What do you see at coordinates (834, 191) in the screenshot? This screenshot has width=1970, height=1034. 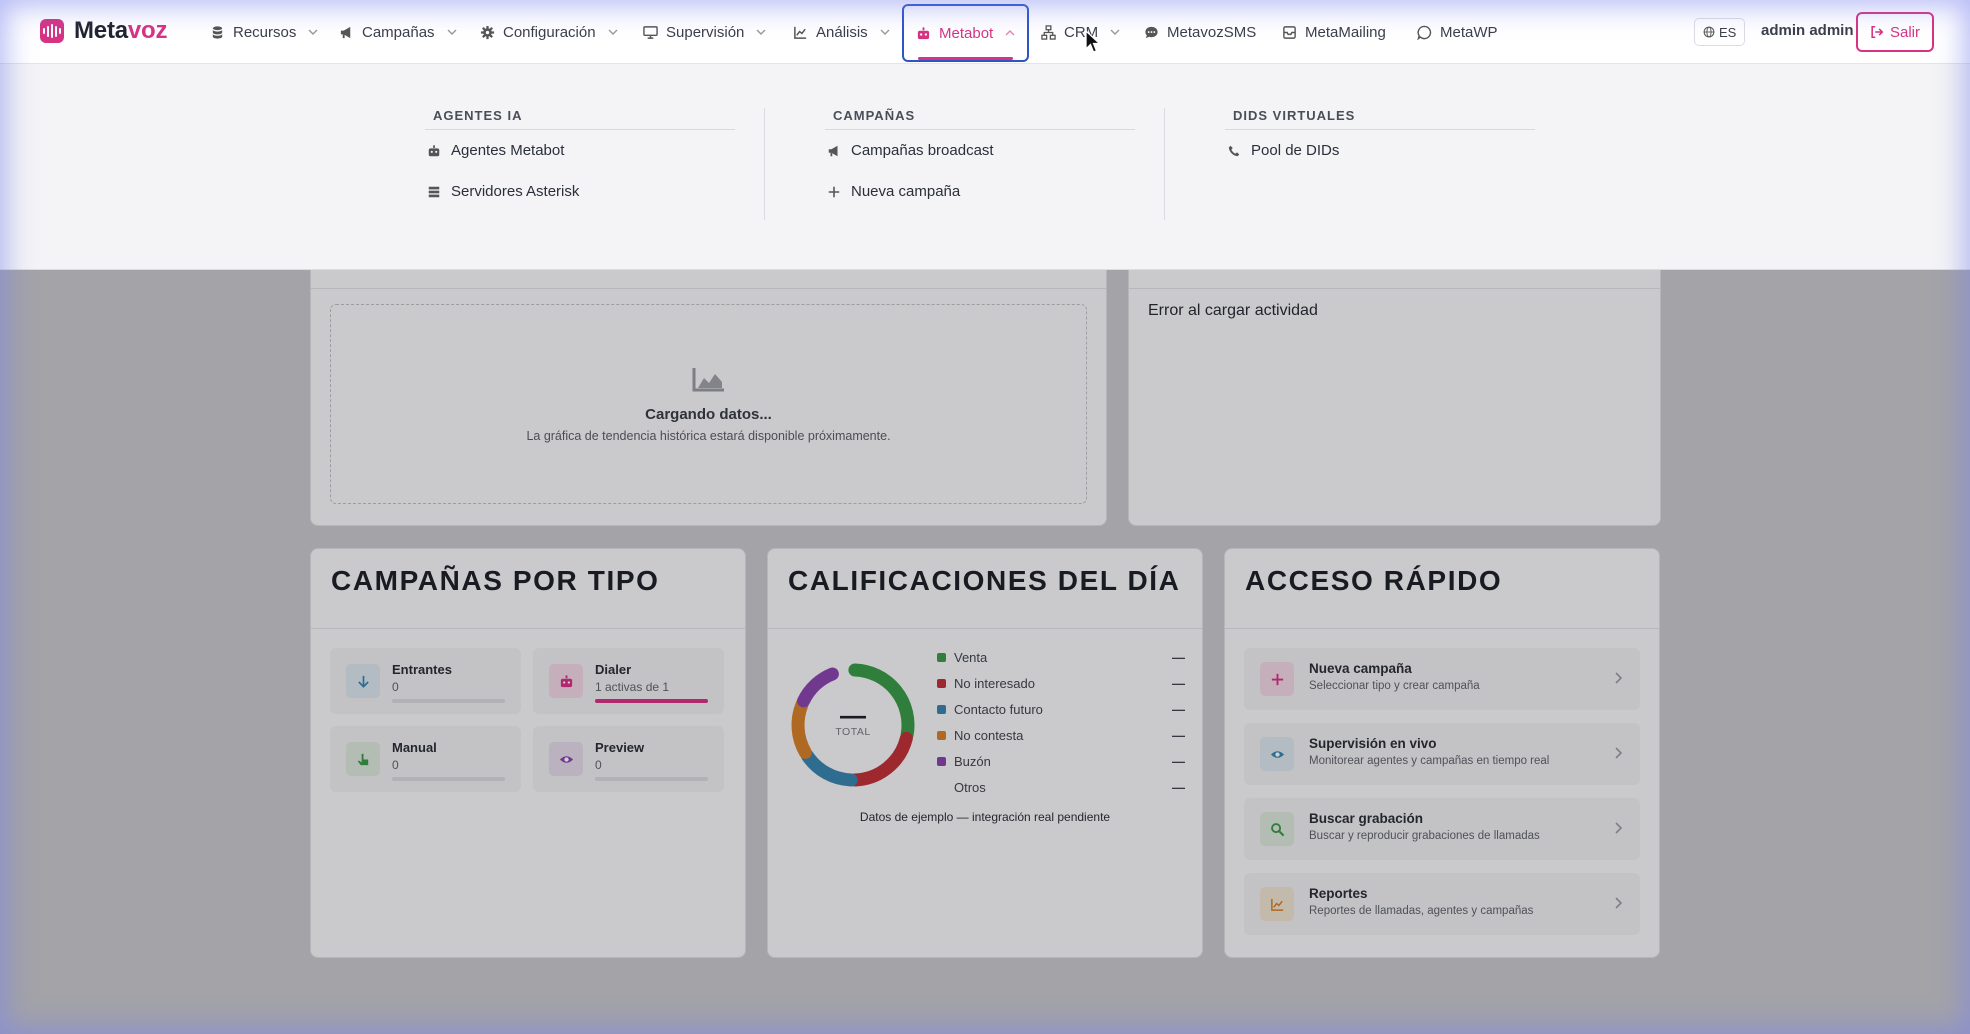 I see `plus-icon` at bounding box center [834, 191].